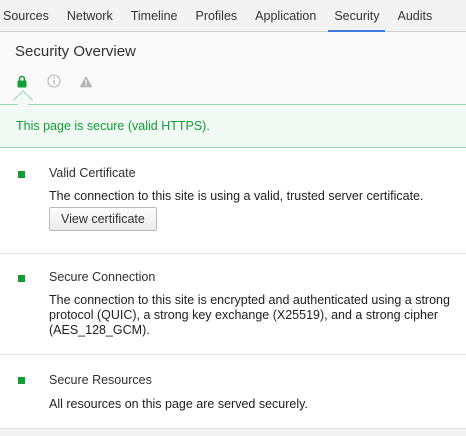 This screenshot has width=466, height=436. Describe the element at coordinates (356, 16) in the screenshot. I see `tab-security: Security` at that location.